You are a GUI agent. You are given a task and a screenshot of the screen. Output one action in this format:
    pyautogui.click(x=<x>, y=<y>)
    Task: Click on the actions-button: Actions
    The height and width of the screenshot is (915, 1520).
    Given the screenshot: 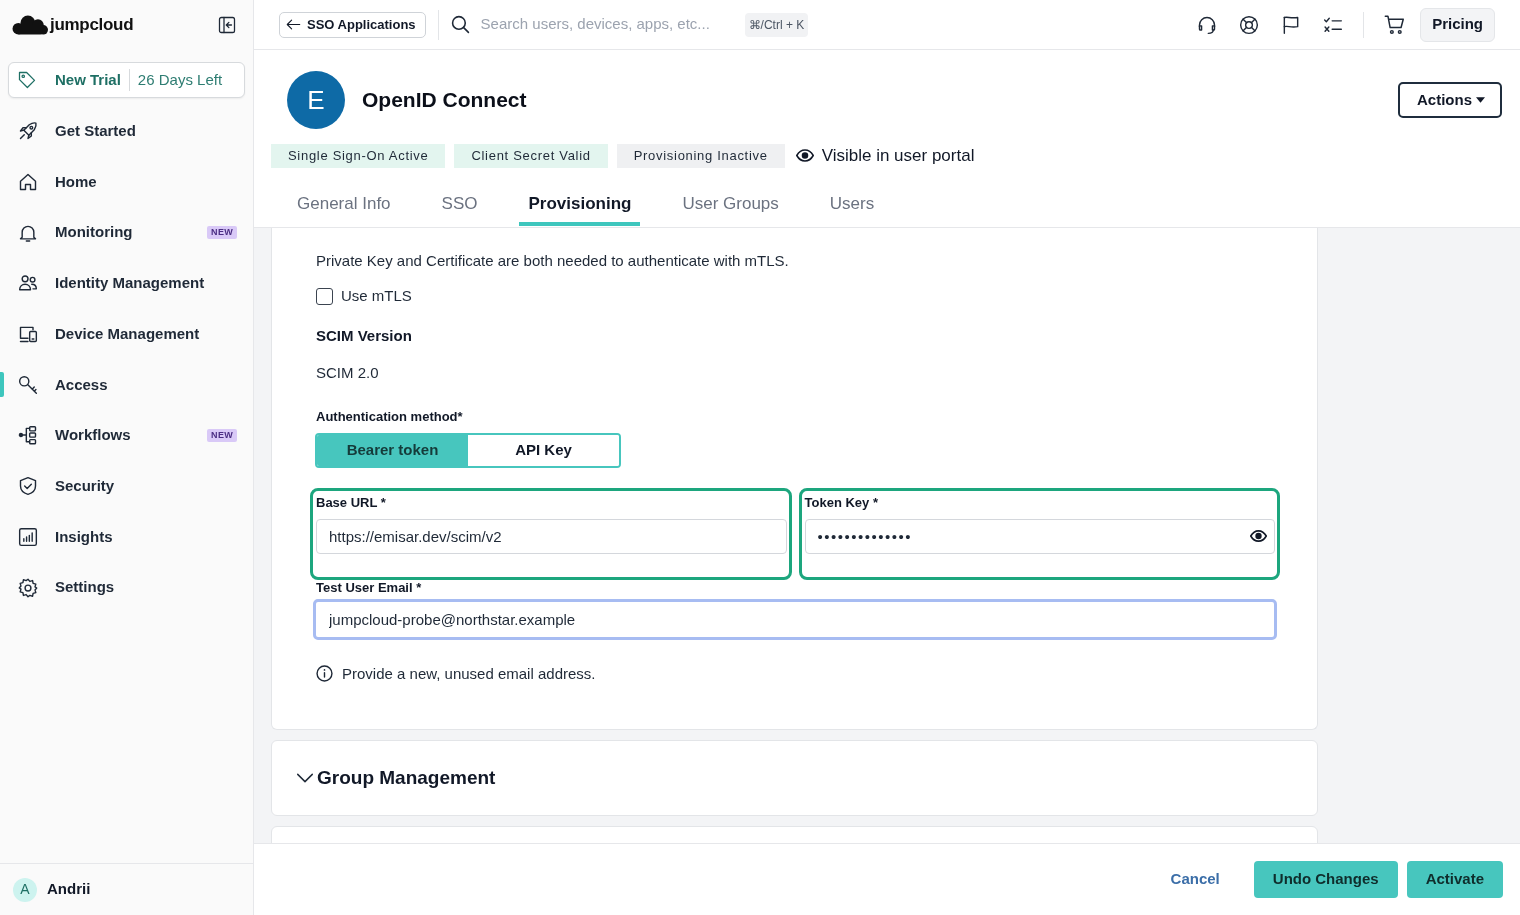 What is the action you would take?
    pyautogui.click(x=1450, y=100)
    